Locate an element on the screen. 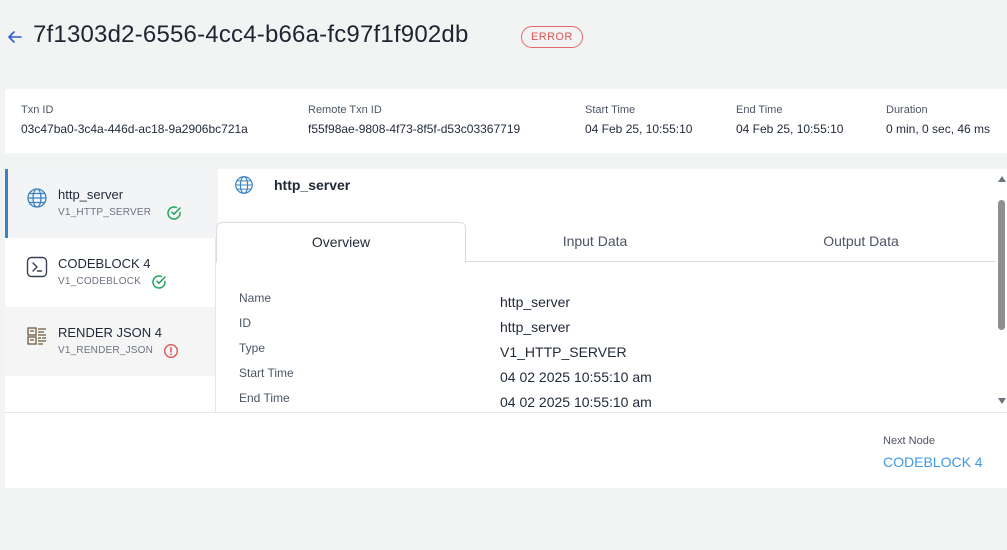  detail-row: Name http_server is located at coordinates (606, 303).